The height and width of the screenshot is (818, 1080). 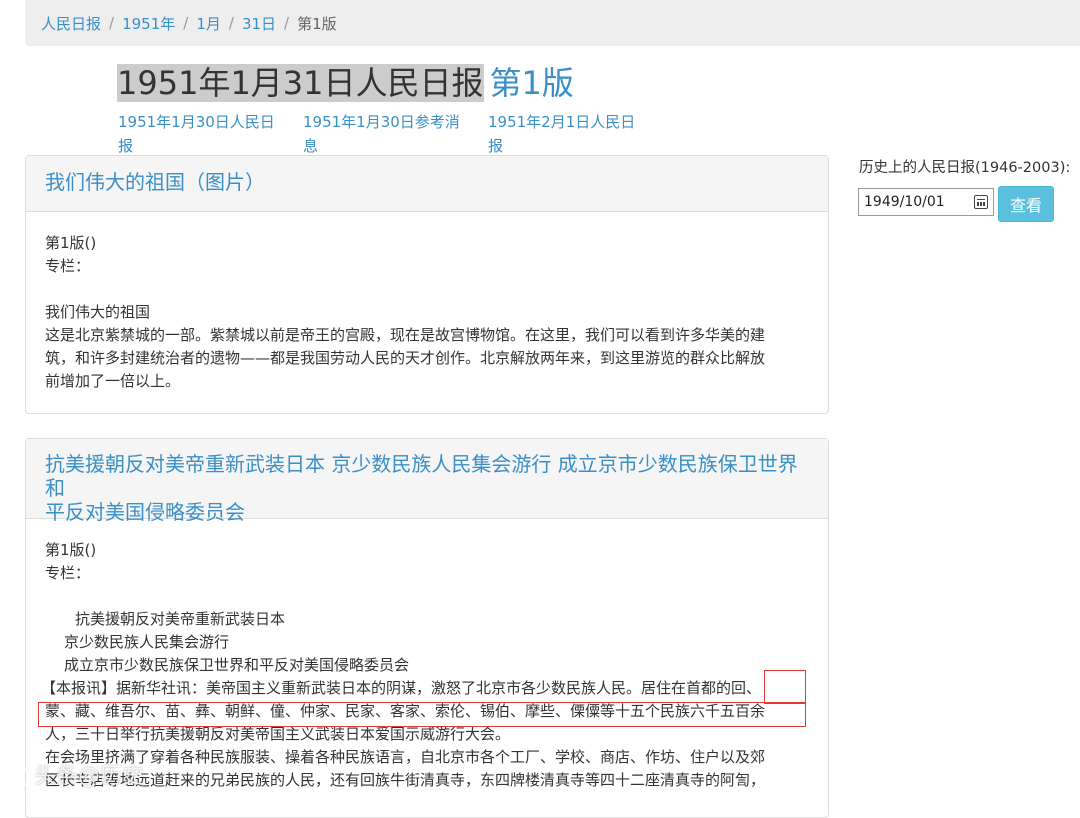 What do you see at coordinates (155, 182) in the screenshot?
I see `article-title-link: 我们伟大的祖国（图片）` at bounding box center [155, 182].